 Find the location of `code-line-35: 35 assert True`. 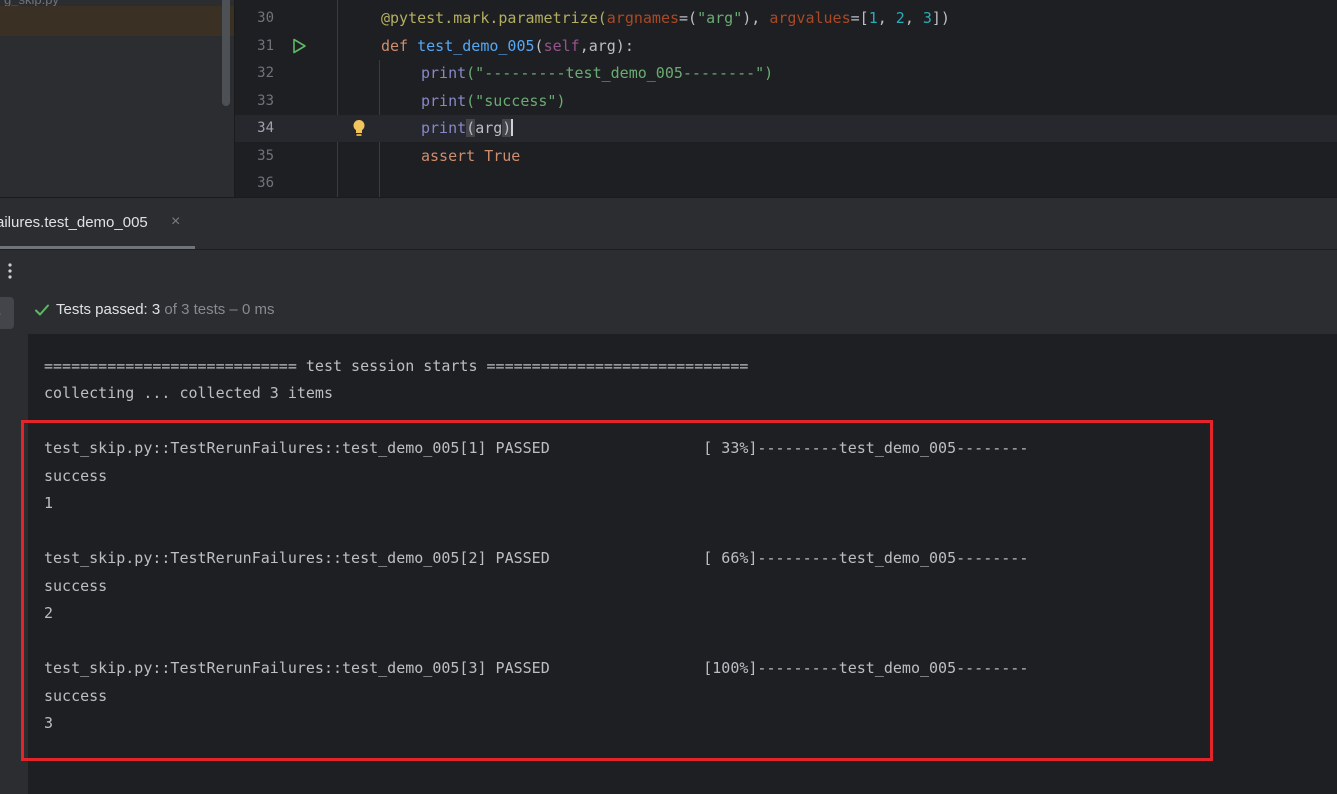

code-line-35: 35 assert True is located at coordinates (786, 156).